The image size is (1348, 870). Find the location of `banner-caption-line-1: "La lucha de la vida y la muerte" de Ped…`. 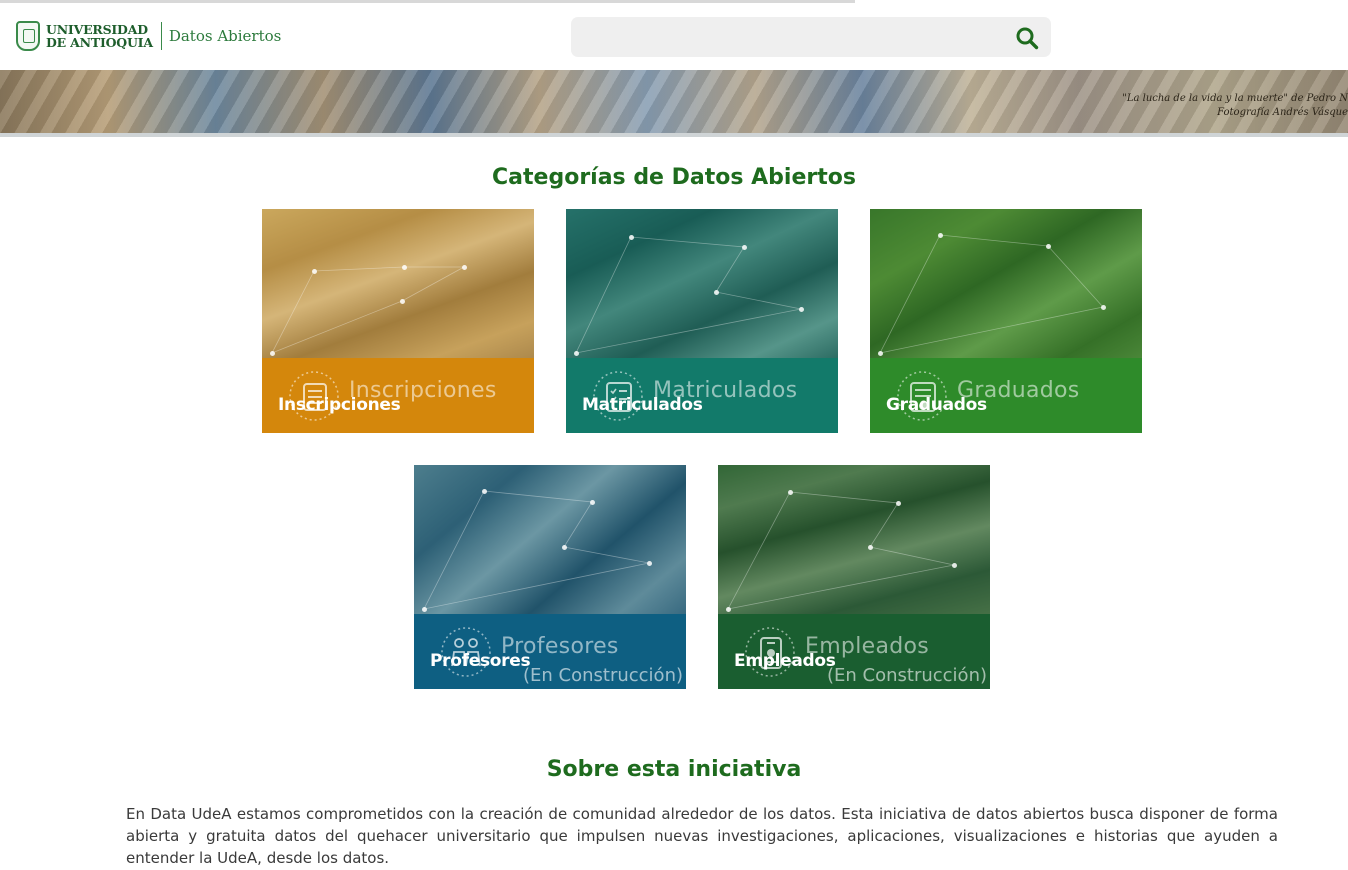

banner-caption-line-1: "La lucha de la vida y la muerte" de Ped… is located at coordinates (1235, 98).